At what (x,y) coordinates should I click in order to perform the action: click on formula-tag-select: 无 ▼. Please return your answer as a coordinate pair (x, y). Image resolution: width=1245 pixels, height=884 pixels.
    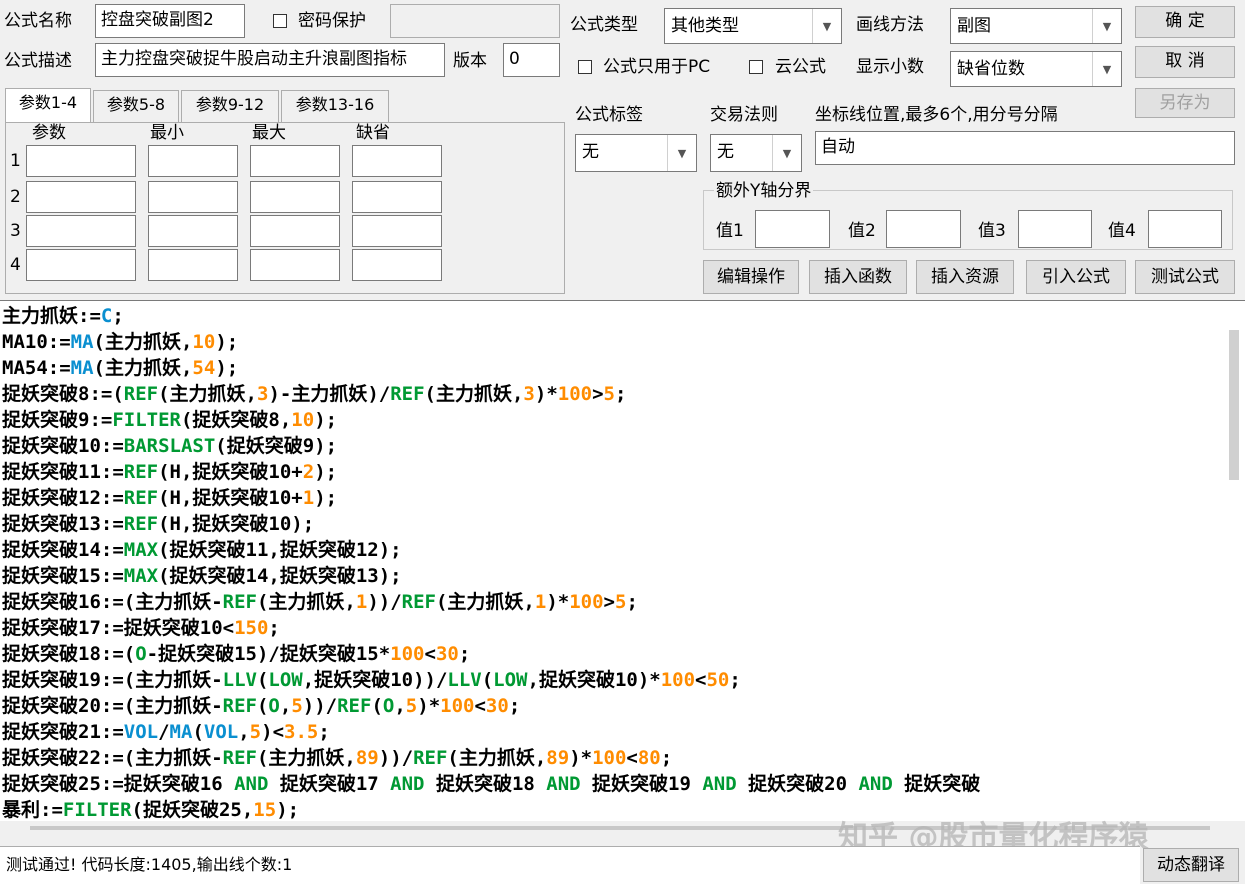
    Looking at the image, I should click on (636, 153).